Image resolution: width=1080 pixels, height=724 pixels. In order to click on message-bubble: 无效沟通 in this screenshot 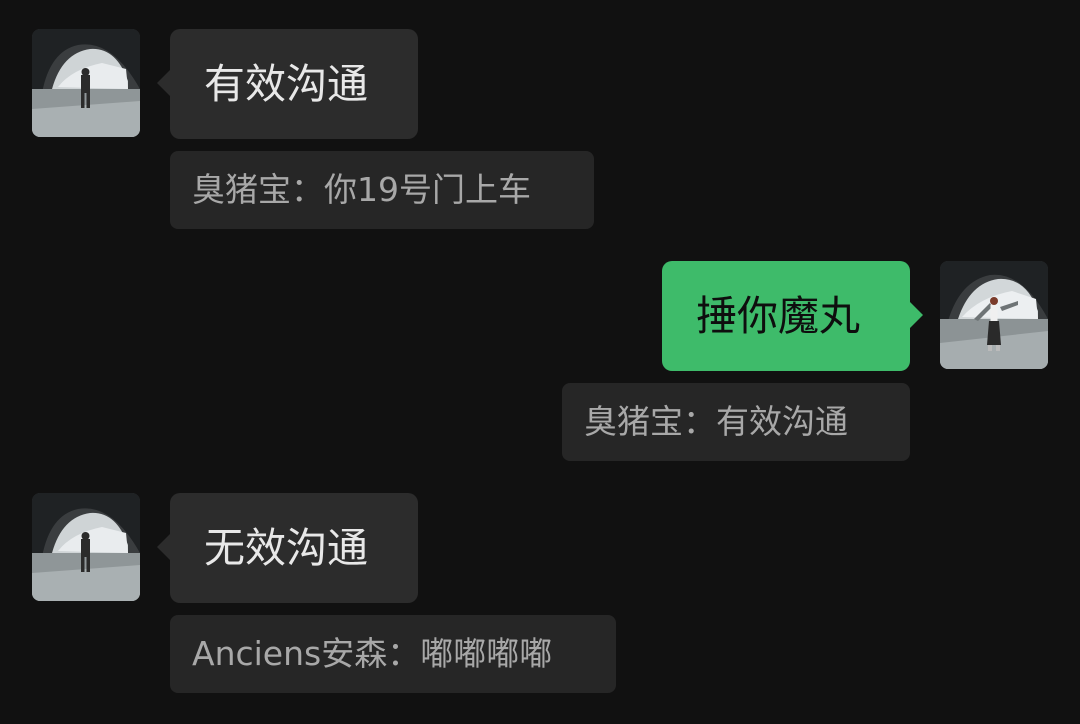, I will do `click(287, 548)`.